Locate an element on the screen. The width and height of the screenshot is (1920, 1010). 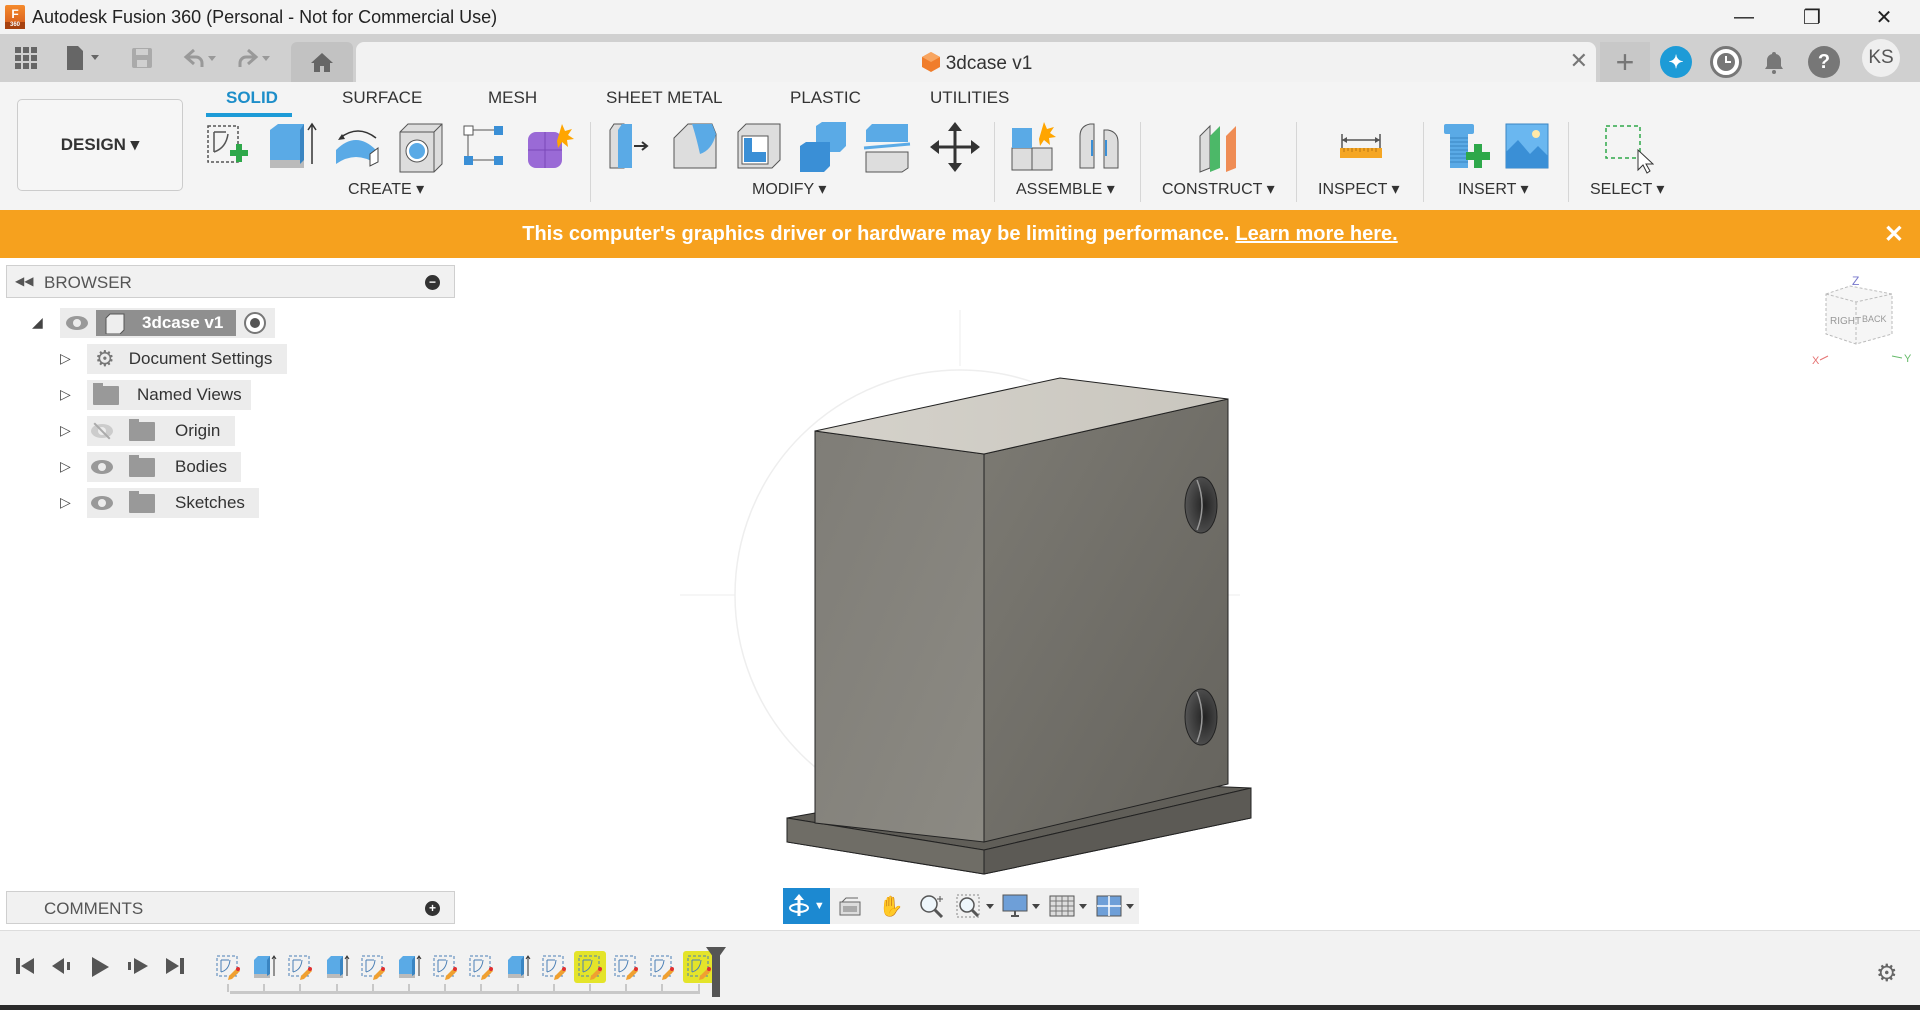
viewcube-back-face: BACK is located at coordinates (1874, 319).